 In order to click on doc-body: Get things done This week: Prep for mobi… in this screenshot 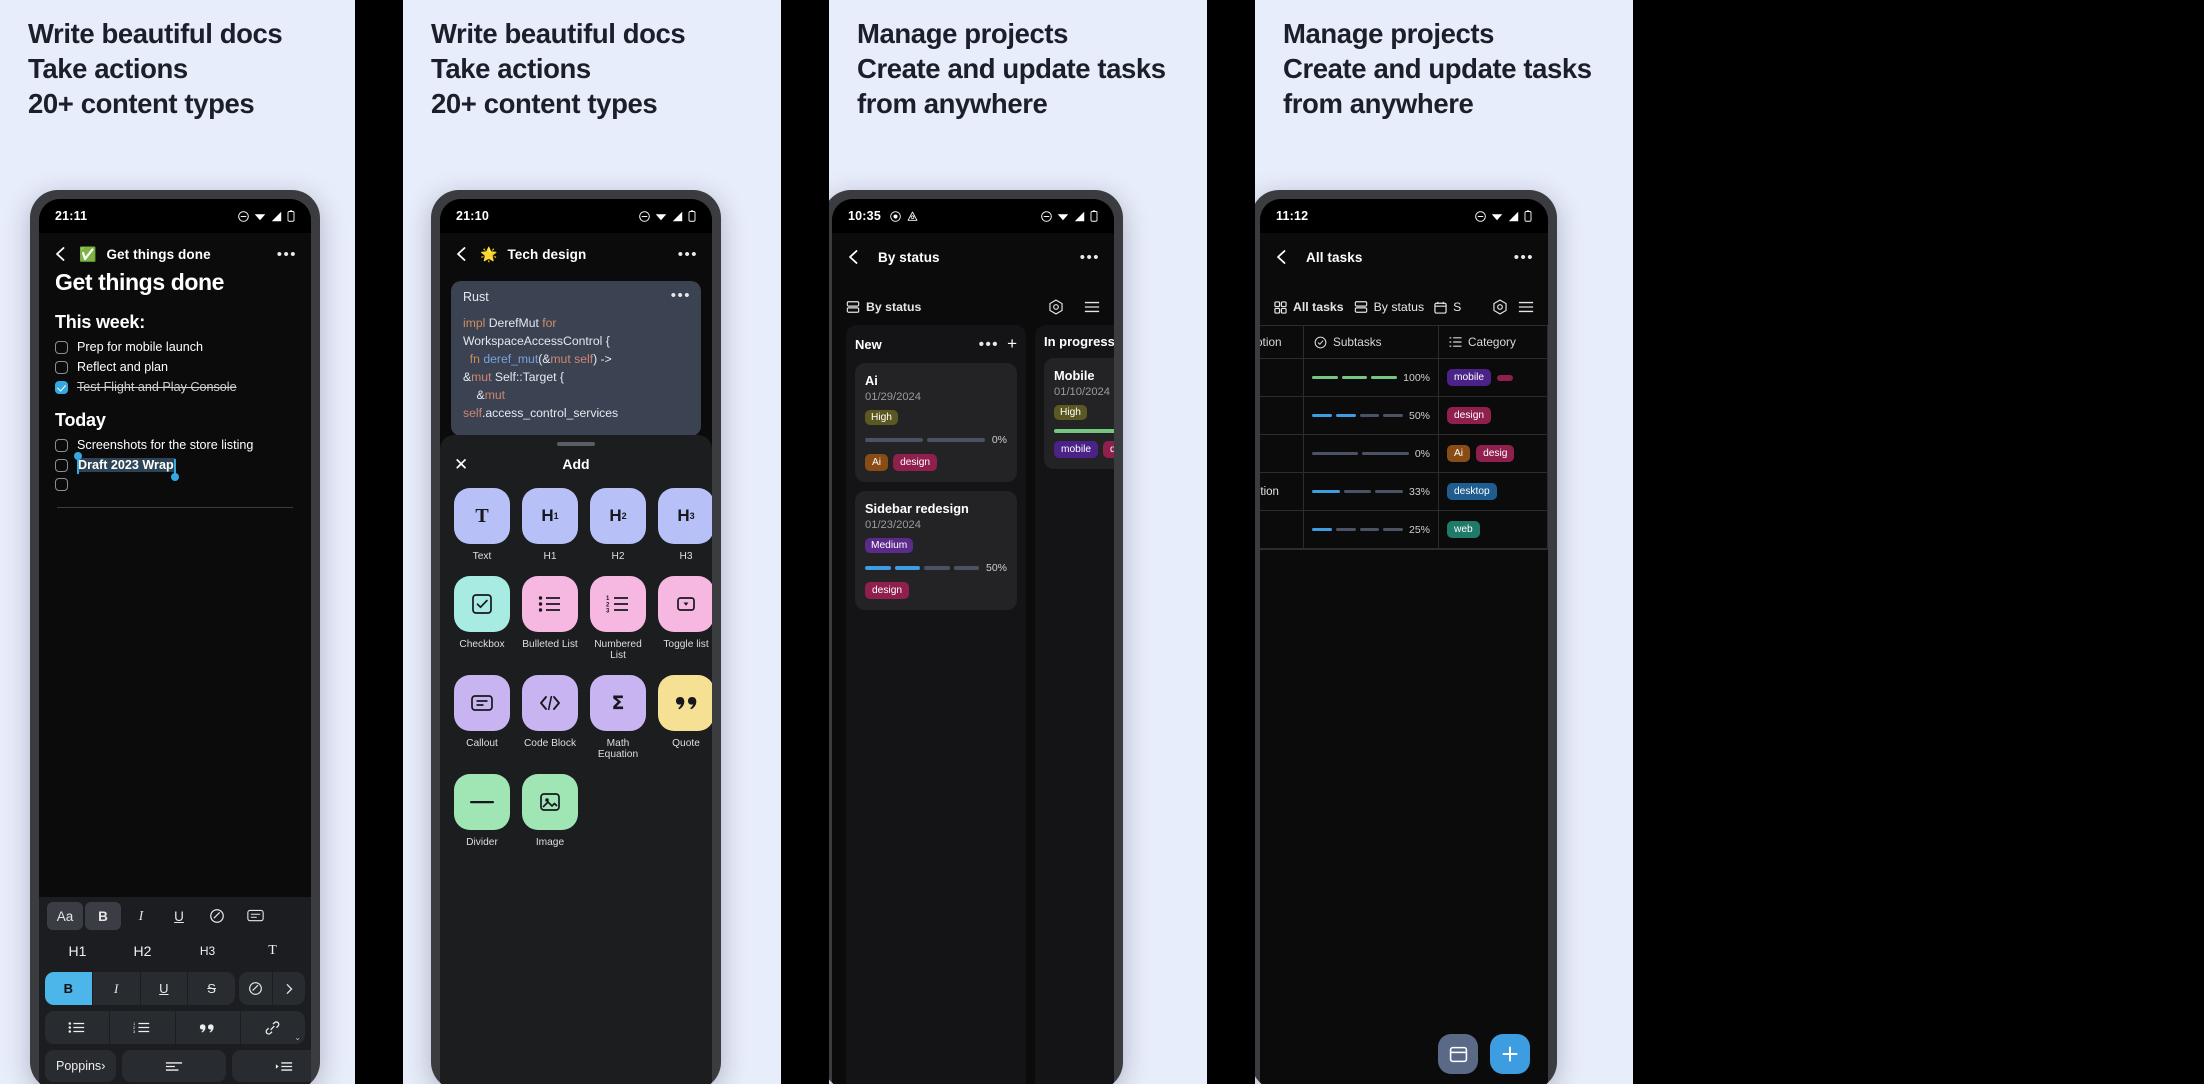, I will do `click(175, 388)`.